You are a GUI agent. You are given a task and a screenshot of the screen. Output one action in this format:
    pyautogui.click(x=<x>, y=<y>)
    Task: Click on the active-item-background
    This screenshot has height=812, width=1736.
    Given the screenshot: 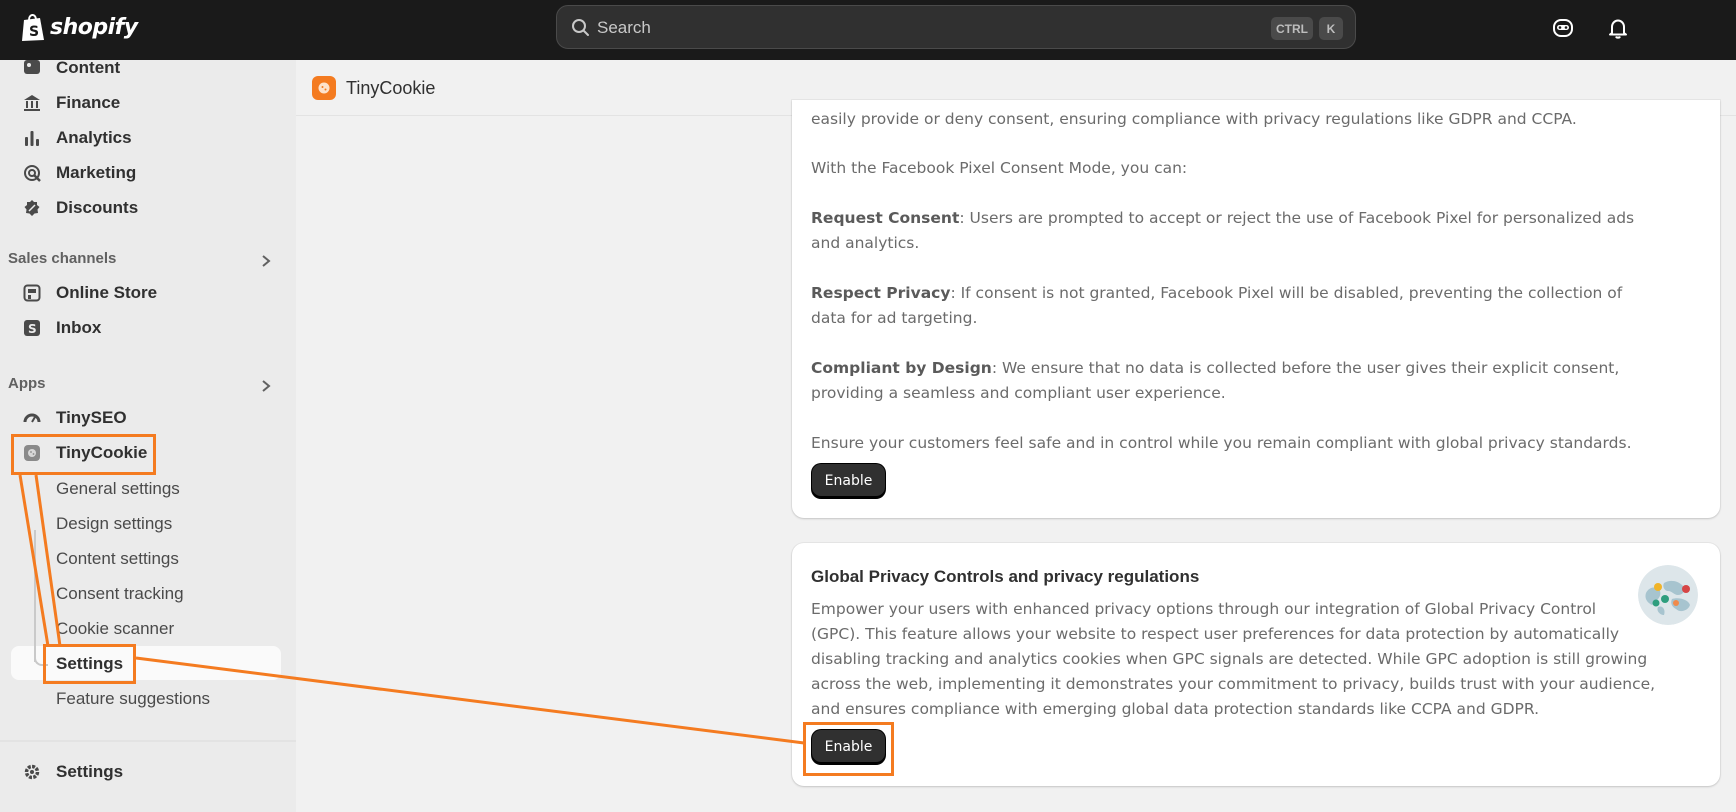 What is the action you would take?
    pyautogui.click(x=146, y=663)
    